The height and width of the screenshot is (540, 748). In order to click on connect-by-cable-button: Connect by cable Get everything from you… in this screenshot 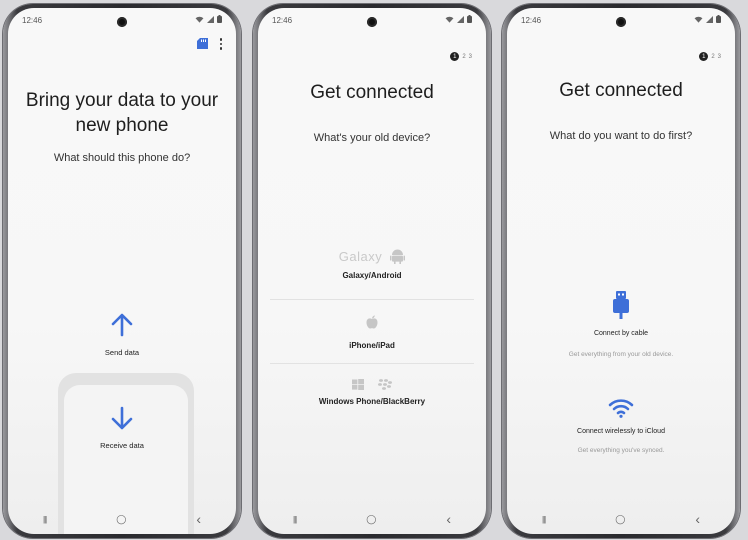, I will do `click(621, 324)`.